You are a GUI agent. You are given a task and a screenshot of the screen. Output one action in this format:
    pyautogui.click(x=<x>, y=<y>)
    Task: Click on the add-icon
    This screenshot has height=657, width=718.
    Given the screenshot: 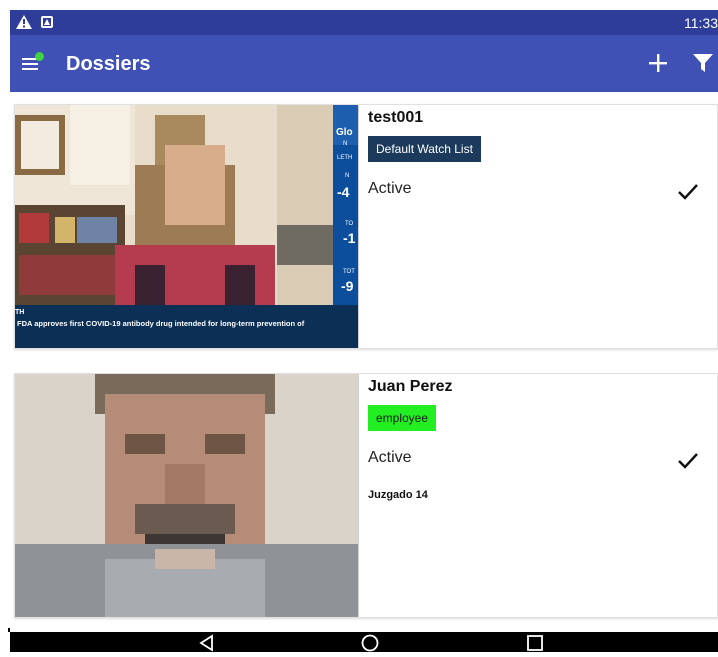 What is the action you would take?
    pyautogui.click(x=658, y=63)
    